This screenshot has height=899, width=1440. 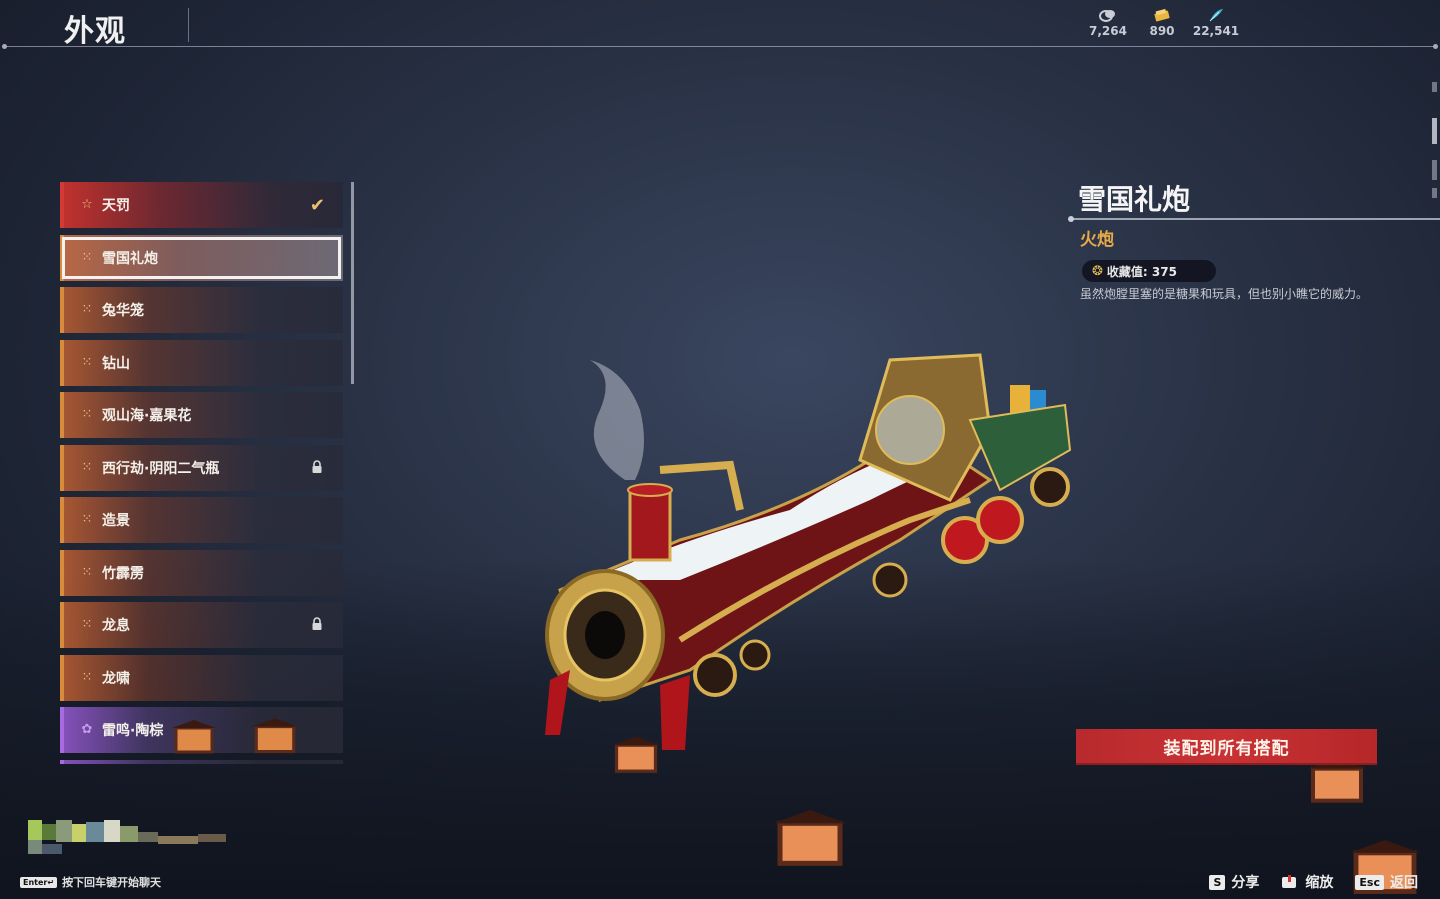 What do you see at coordinates (201, 572) in the screenshot?
I see `skin-item: ⁙ 竹霹雳` at bounding box center [201, 572].